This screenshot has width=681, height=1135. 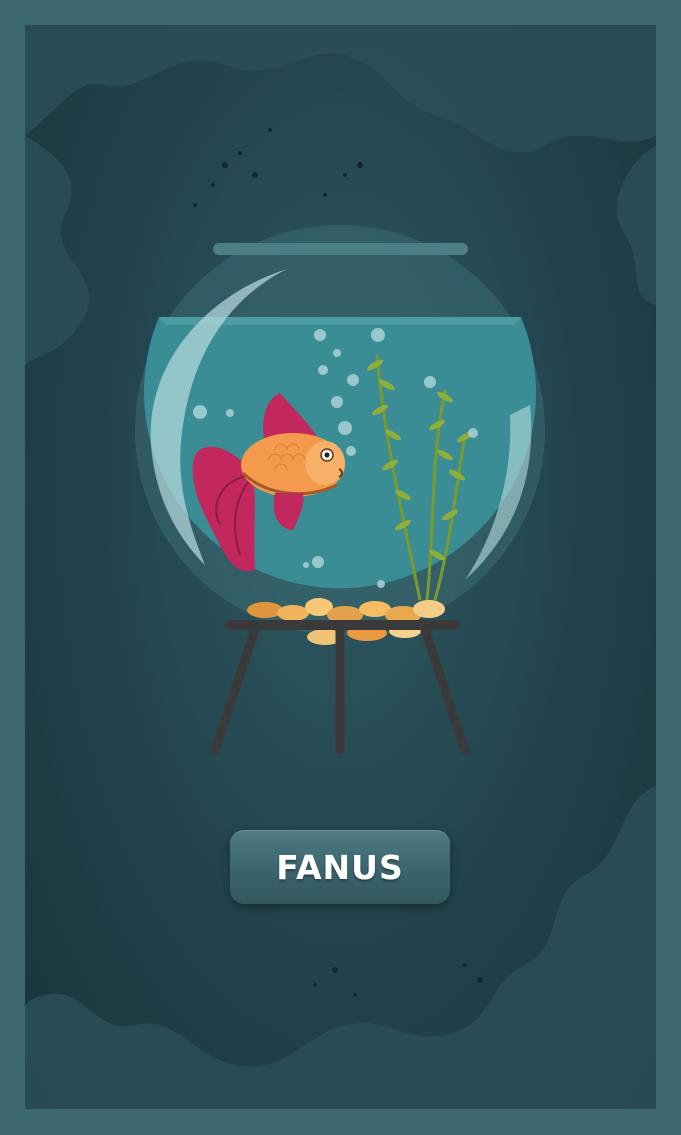 I want to click on fanus-button: FANUS, so click(x=340, y=867).